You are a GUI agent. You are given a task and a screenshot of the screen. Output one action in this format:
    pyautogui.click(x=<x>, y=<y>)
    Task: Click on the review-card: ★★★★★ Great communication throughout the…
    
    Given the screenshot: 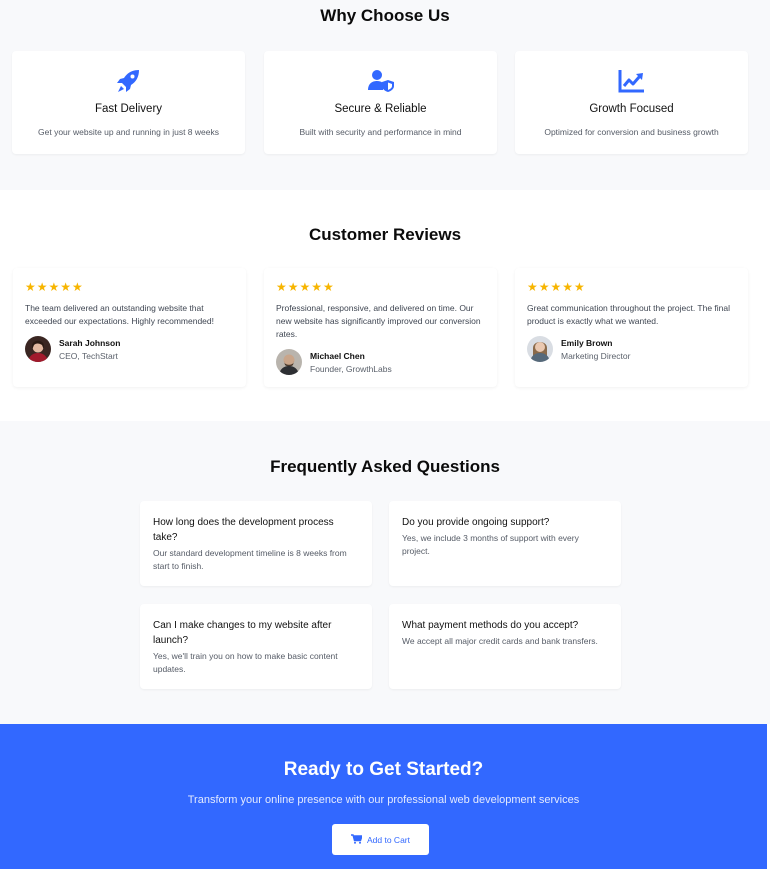 What is the action you would take?
    pyautogui.click(x=631, y=327)
    